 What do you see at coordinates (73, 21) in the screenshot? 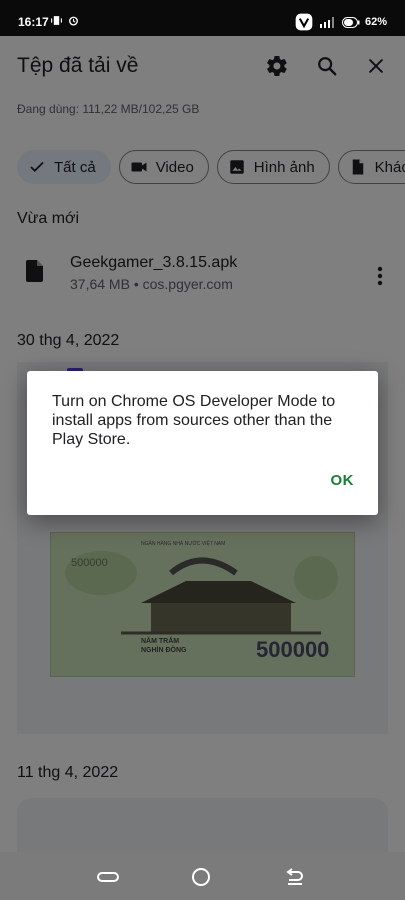
I see `alarm-icon` at bounding box center [73, 21].